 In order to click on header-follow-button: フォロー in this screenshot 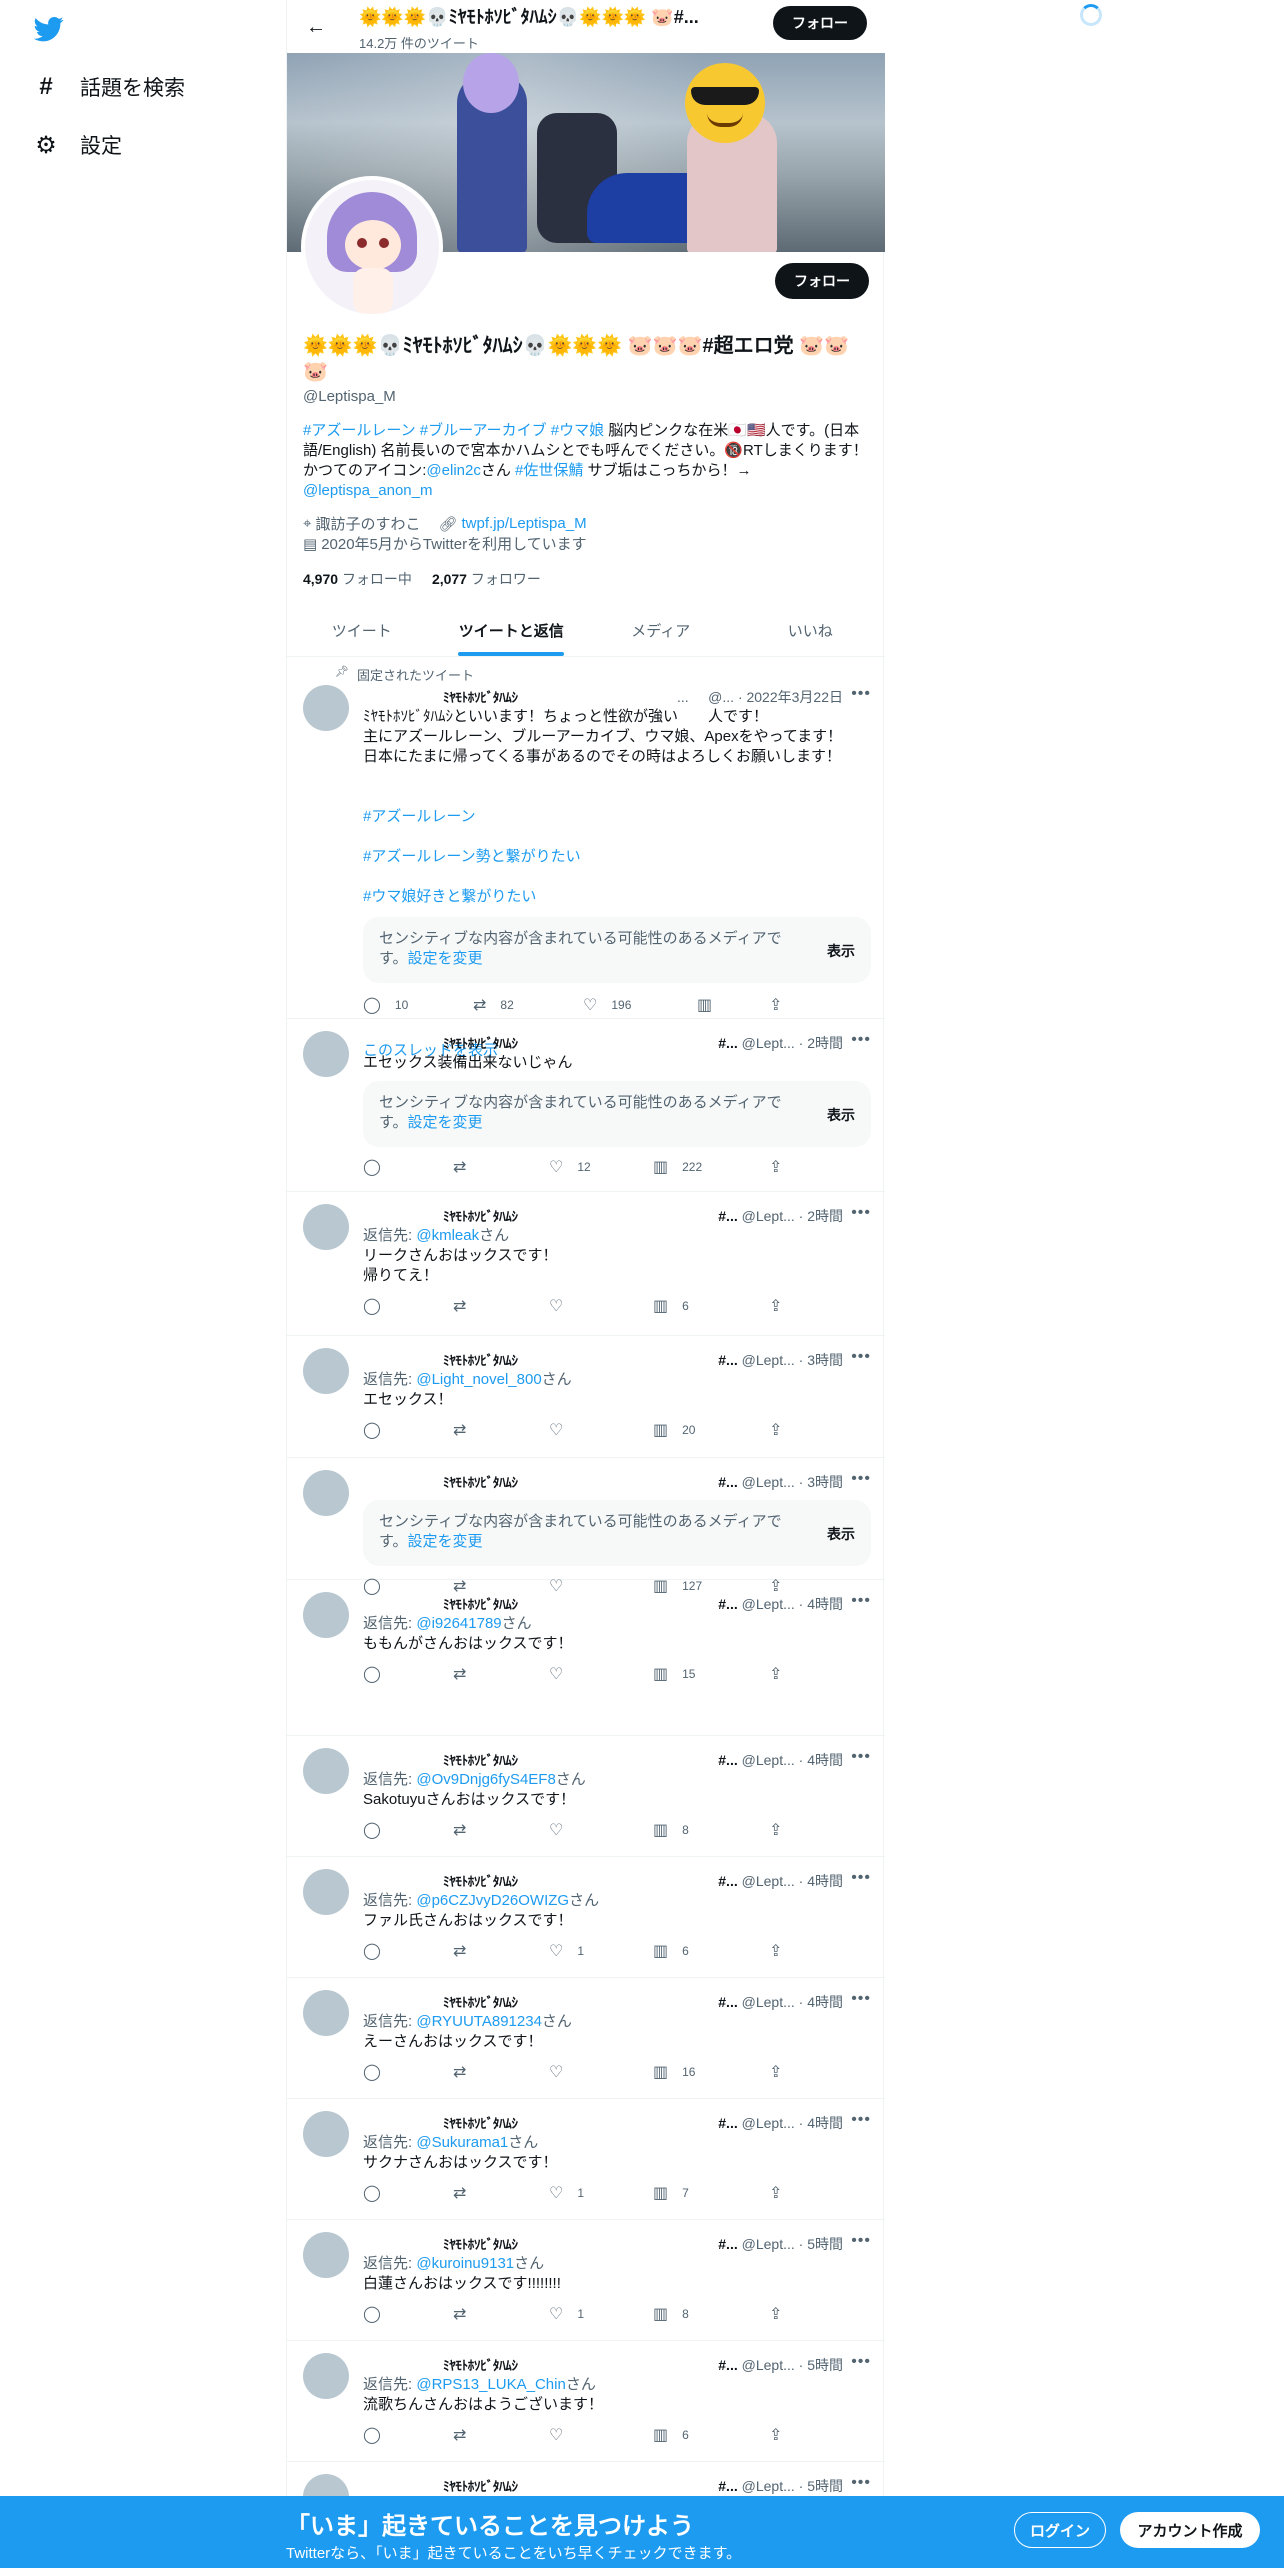, I will do `click(820, 23)`.